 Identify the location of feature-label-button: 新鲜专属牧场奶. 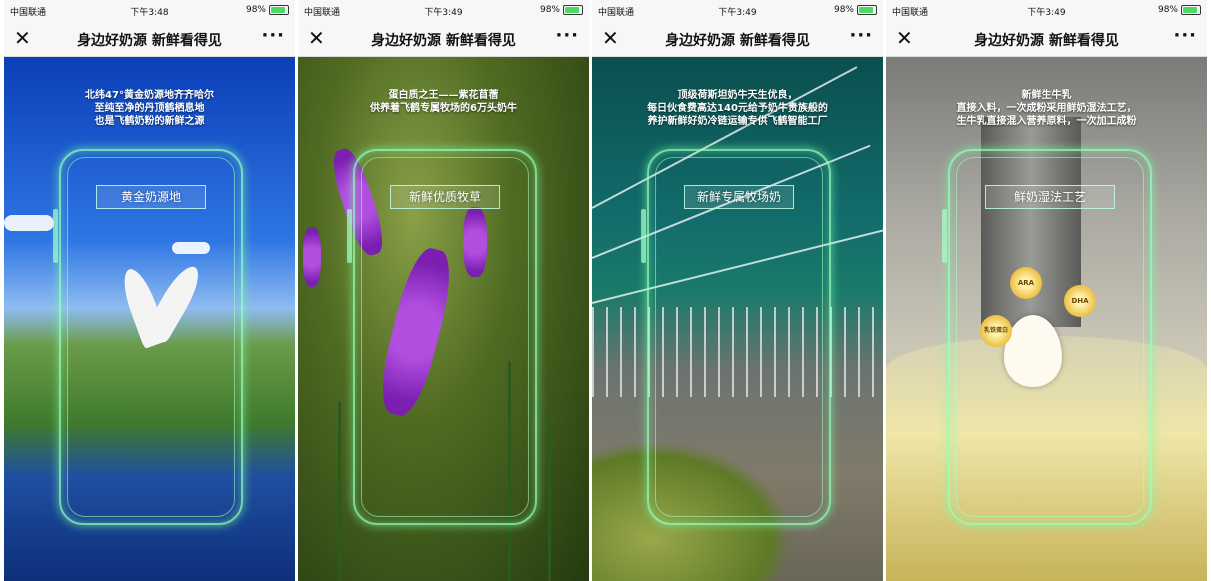
(739, 197).